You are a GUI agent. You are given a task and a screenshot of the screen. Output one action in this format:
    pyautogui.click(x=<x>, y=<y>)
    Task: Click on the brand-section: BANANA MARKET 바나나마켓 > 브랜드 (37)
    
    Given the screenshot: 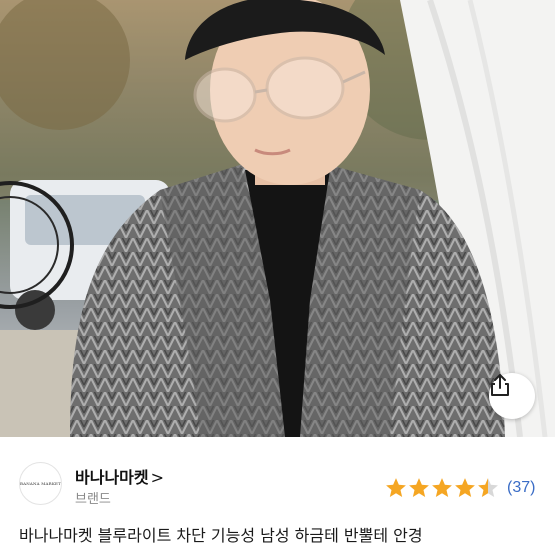 What is the action you would take?
    pyautogui.click(x=277, y=477)
    